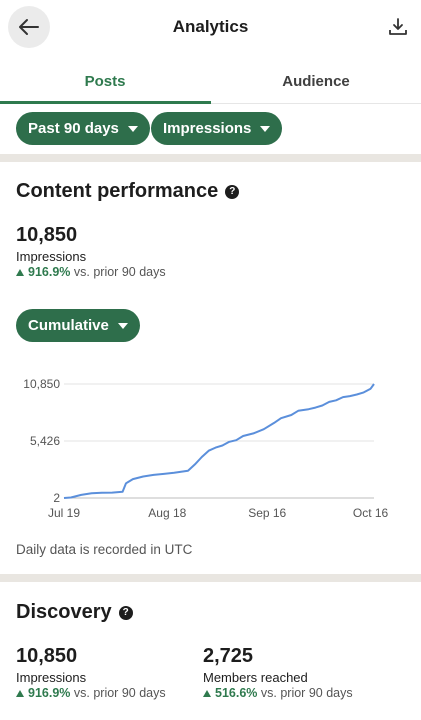 The width and height of the screenshot is (421, 720). I want to click on tab-posts: Posts, so click(105, 81).